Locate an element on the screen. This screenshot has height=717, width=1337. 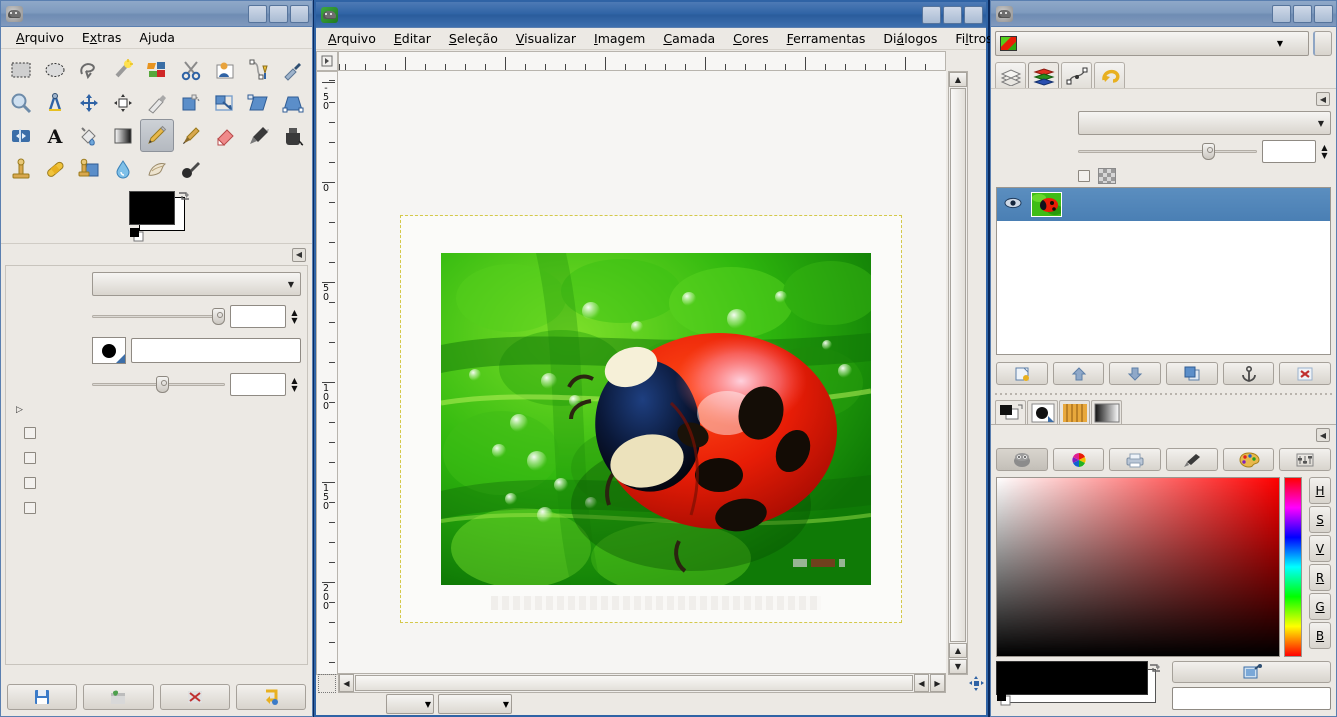
horizontal-scroll-thumb is located at coordinates (634, 683).